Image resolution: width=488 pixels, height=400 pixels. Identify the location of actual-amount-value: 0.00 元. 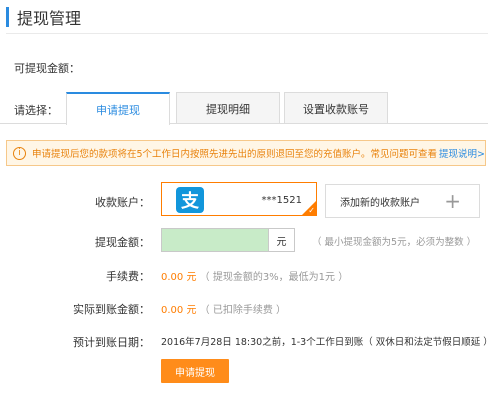
(179, 310).